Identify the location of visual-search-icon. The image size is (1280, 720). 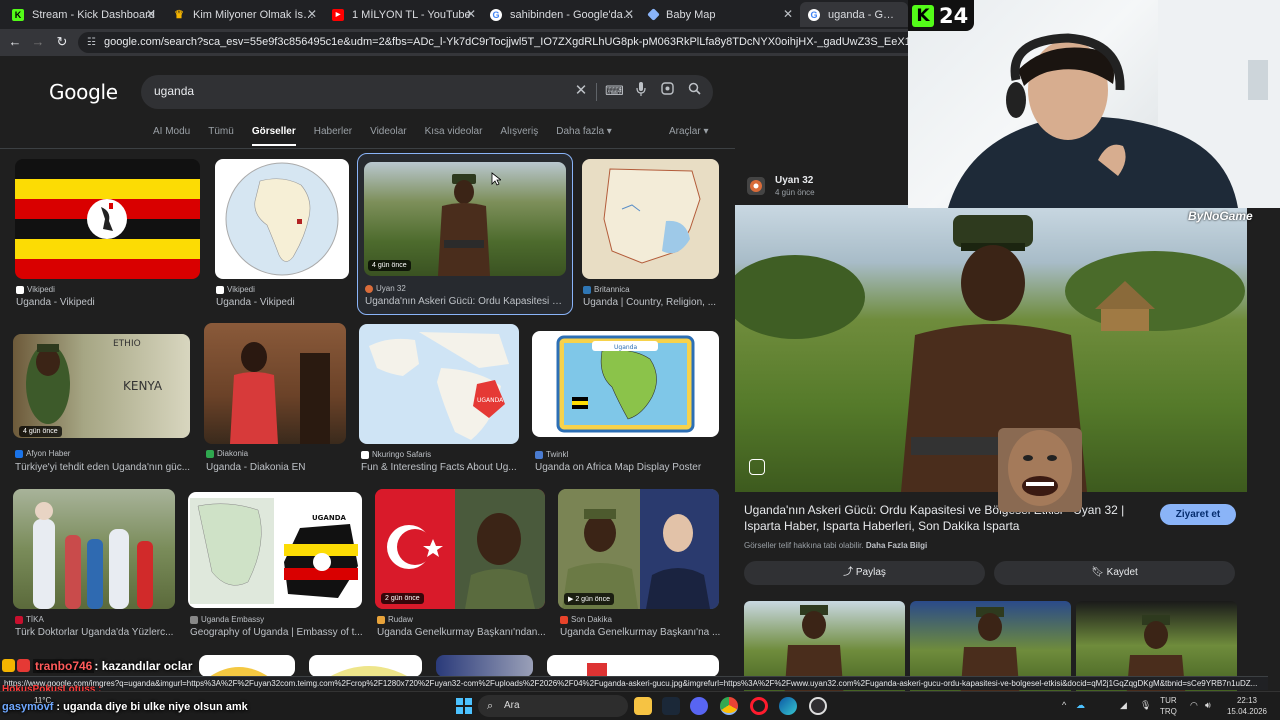
(757, 467).